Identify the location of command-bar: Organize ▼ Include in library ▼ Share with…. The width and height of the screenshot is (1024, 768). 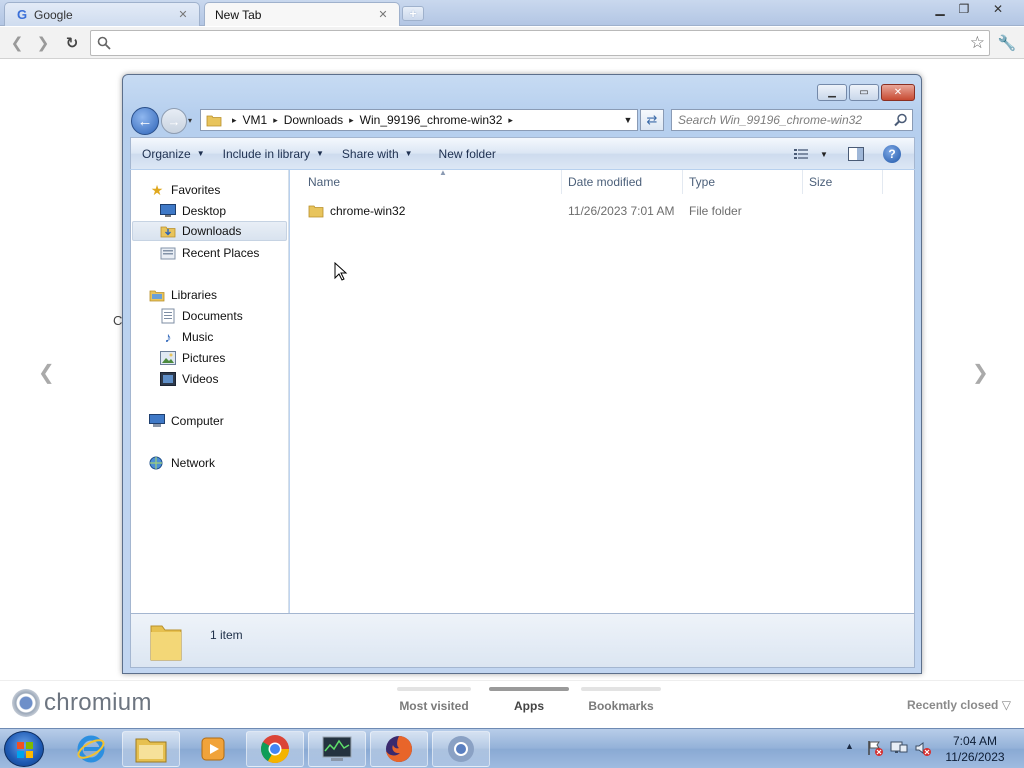
(522, 153).